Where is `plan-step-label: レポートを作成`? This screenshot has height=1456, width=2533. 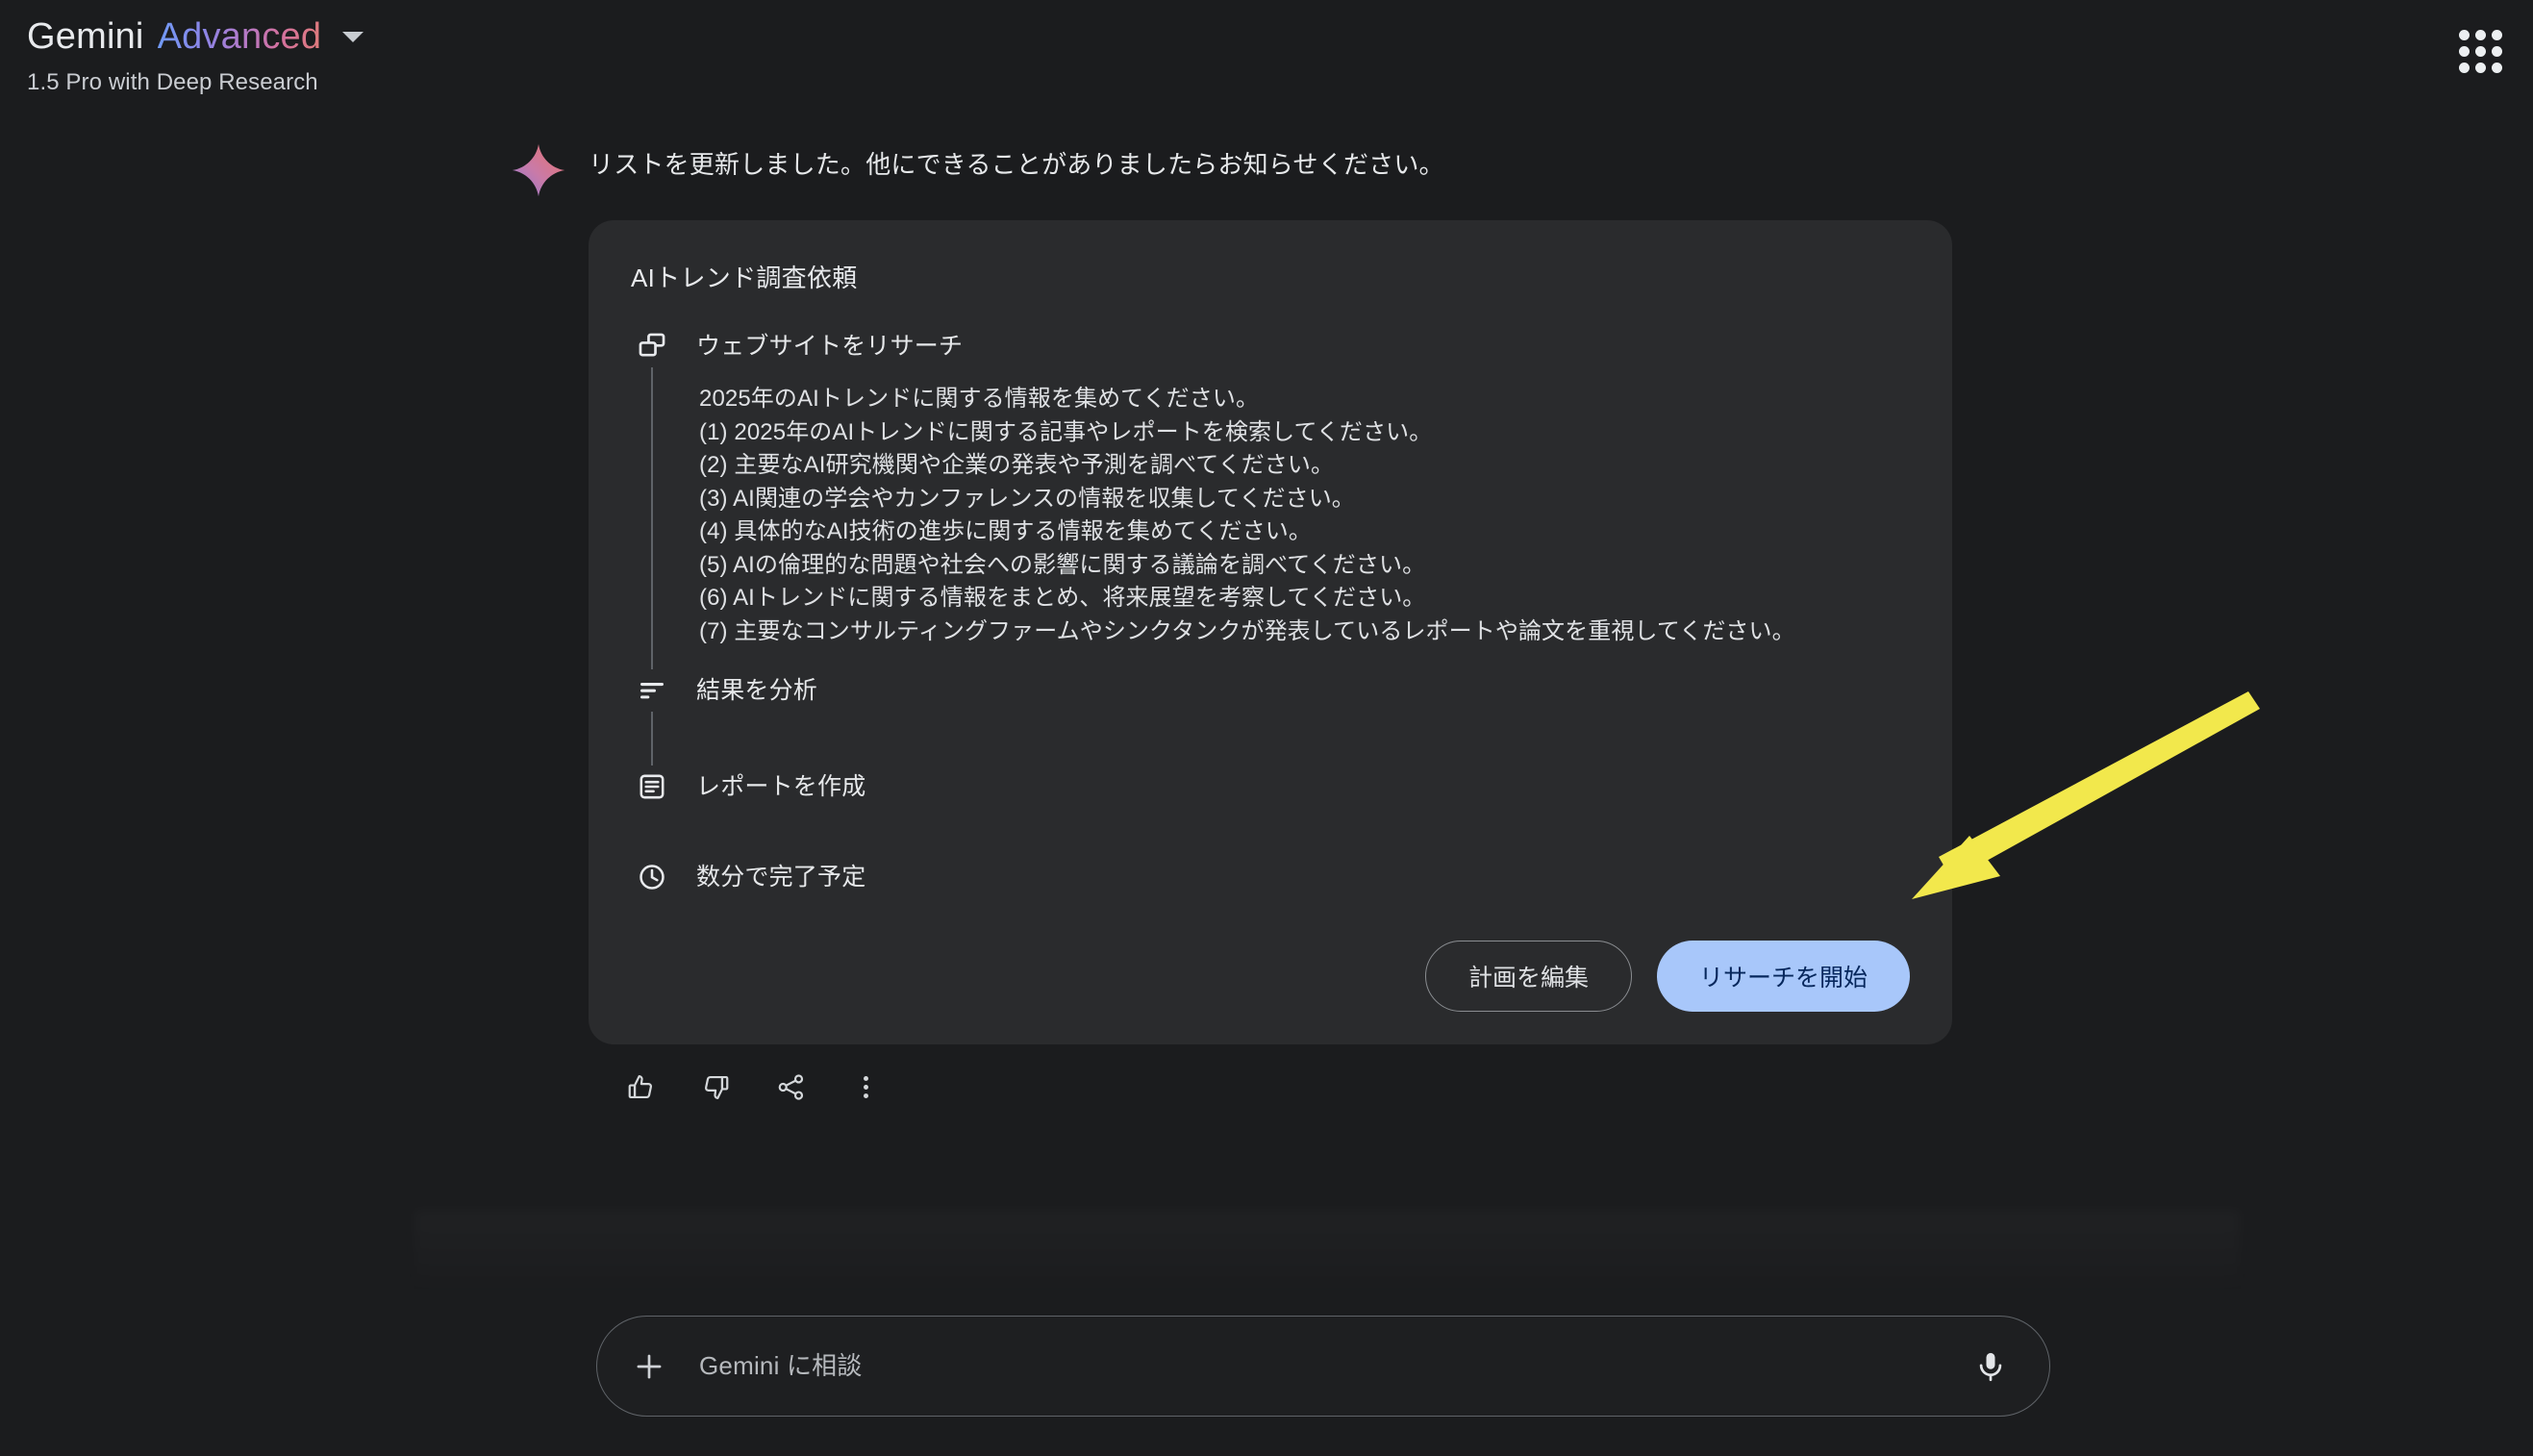
plan-step-label: レポートを作成 is located at coordinates (781, 787).